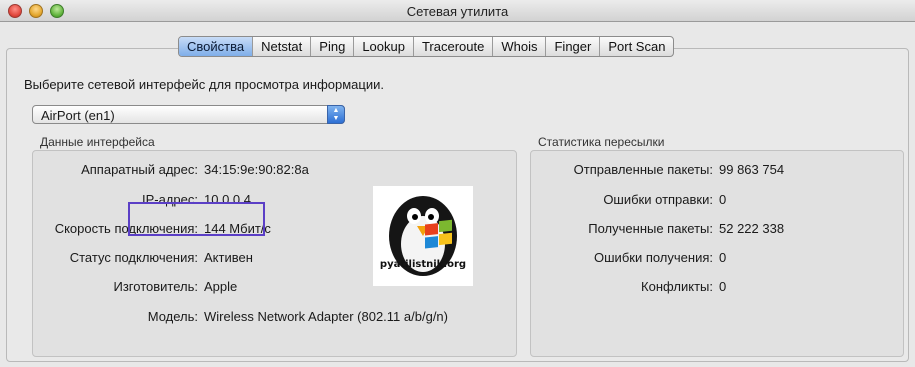 The width and height of the screenshot is (915, 367). I want to click on detail-label: Аппаратный адрес:, so click(139, 169).